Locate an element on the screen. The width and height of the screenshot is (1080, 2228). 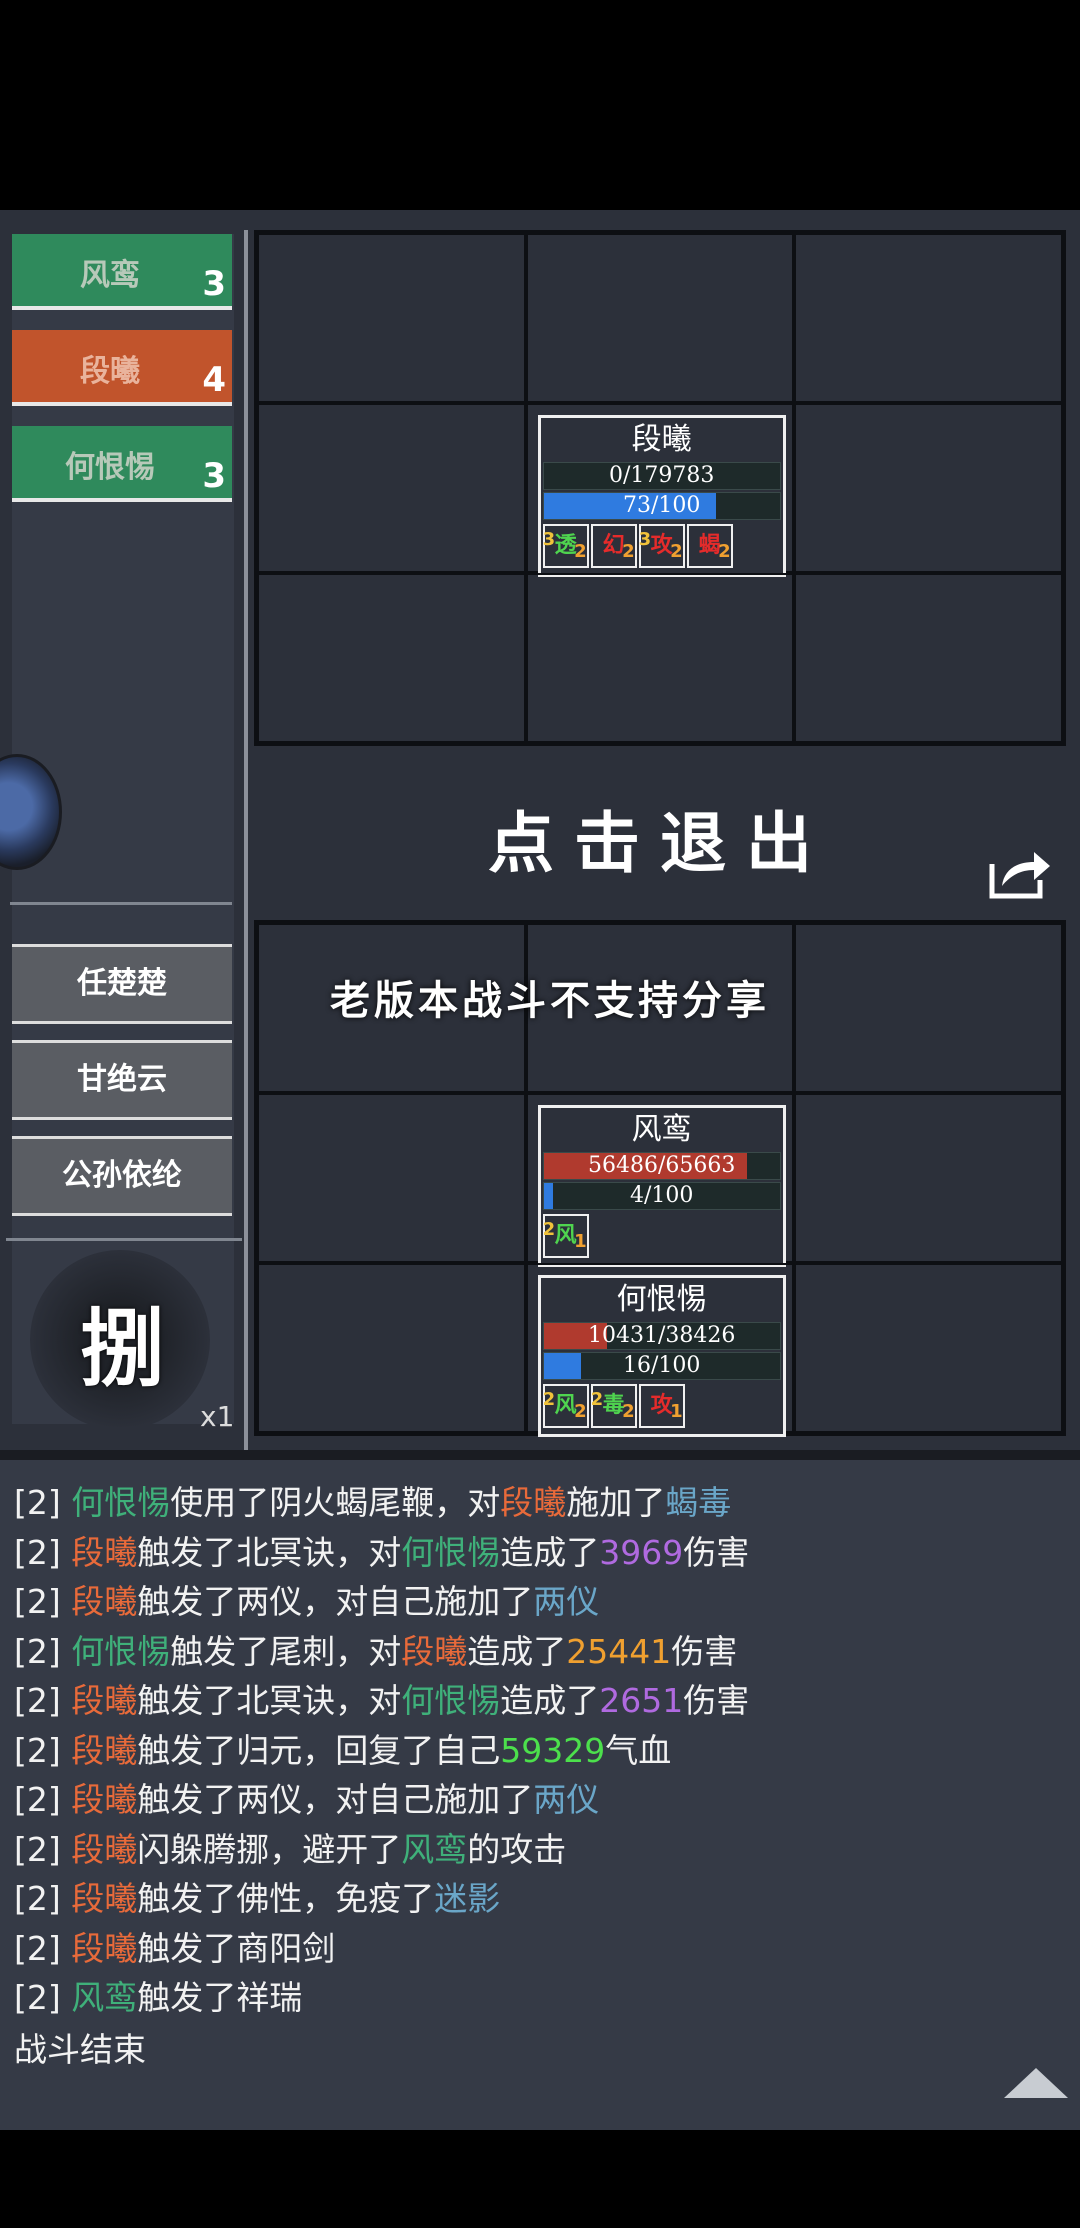
log-line: [2] 段曦触发了佛性，免疫了迷影 is located at coordinates (381, 1899).